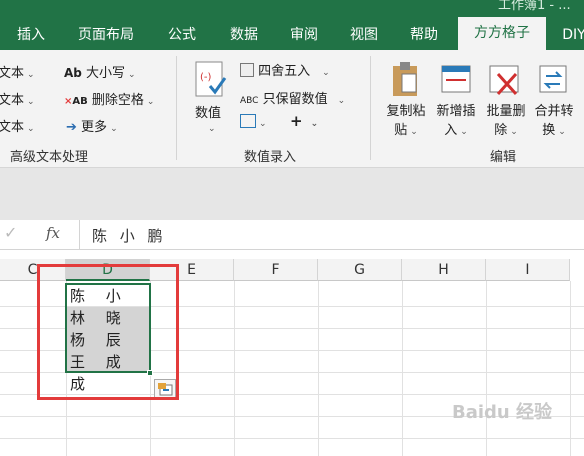  Describe the element at coordinates (292, 97) in the screenshot. I see `keep-value-button: ABC 只保留数值 ⌄` at that location.